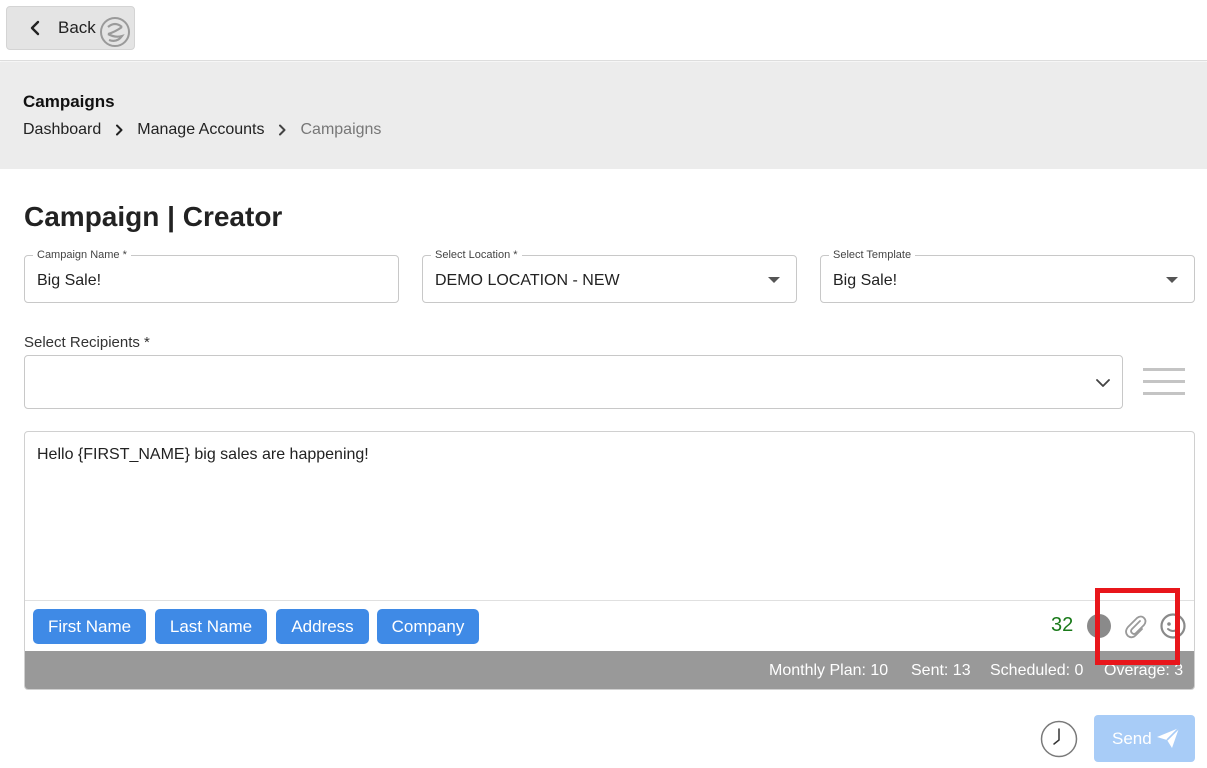  Describe the element at coordinates (211, 626) in the screenshot. I see `tag-last-name-button: Last Name` at that location.